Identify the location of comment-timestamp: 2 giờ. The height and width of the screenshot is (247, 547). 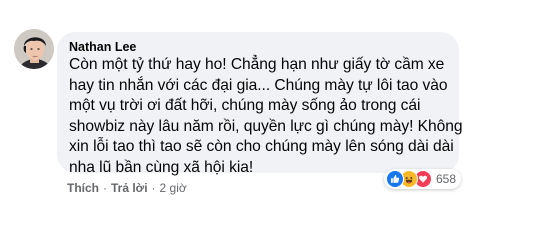
(173, 188).